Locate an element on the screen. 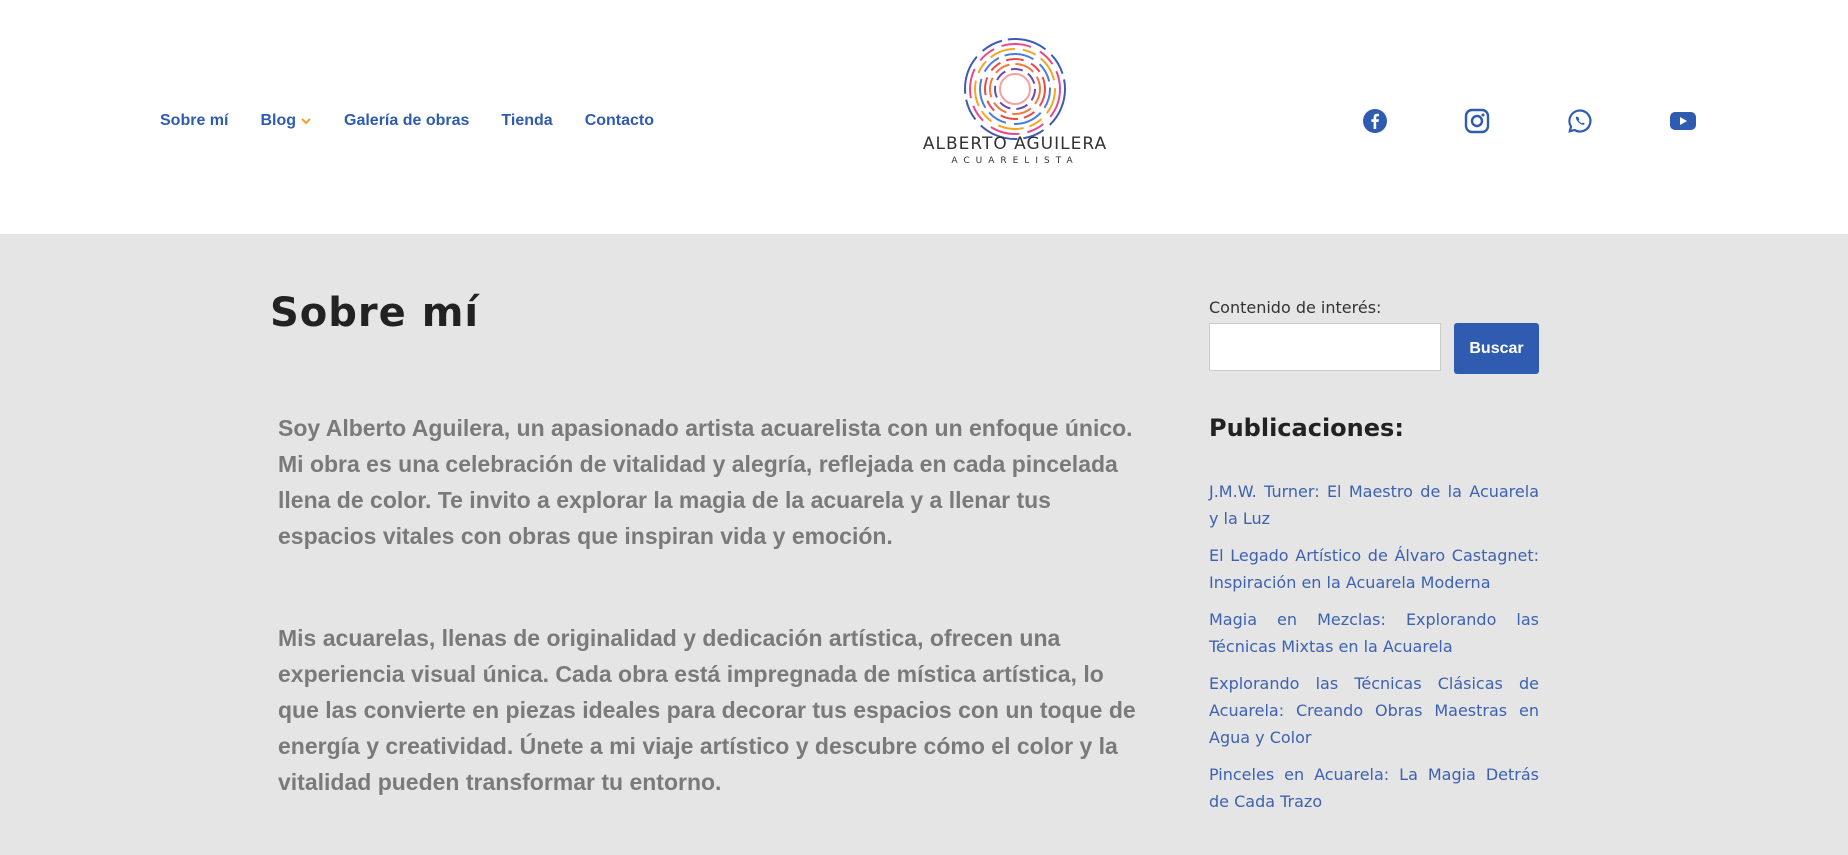 This screenshot has height=855, width=1848. facebook-link is located at coordinates (1375, 121).